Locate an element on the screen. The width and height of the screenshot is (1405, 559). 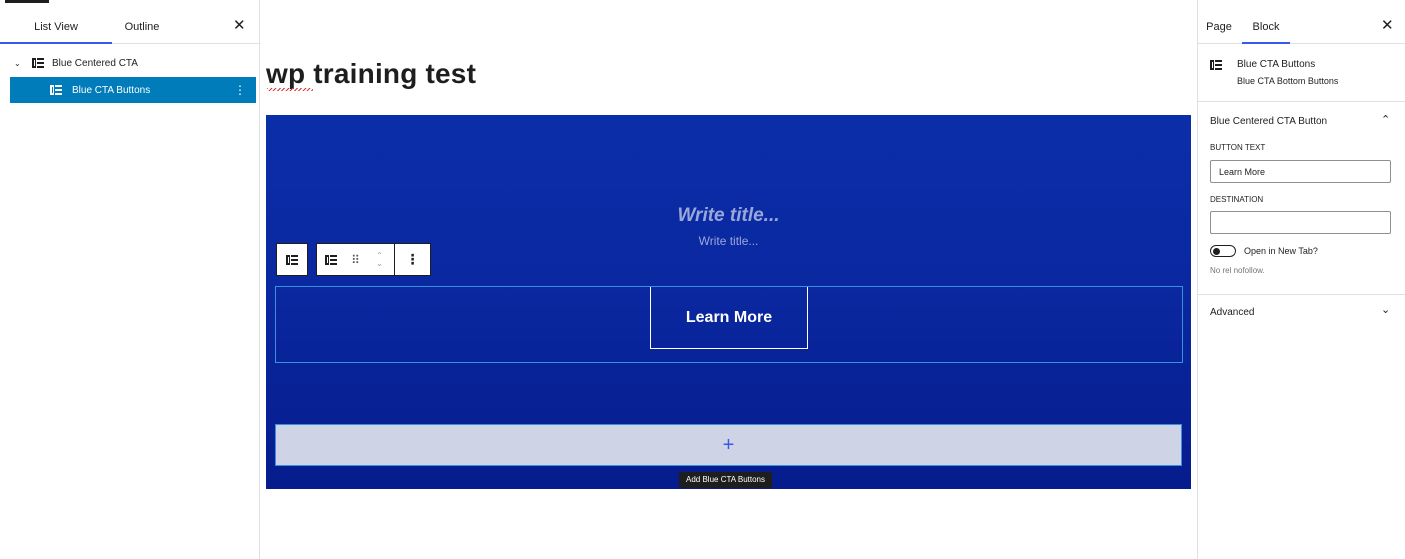
right-tabs: Page Block ✕ is located at coordinates (1301, 26).